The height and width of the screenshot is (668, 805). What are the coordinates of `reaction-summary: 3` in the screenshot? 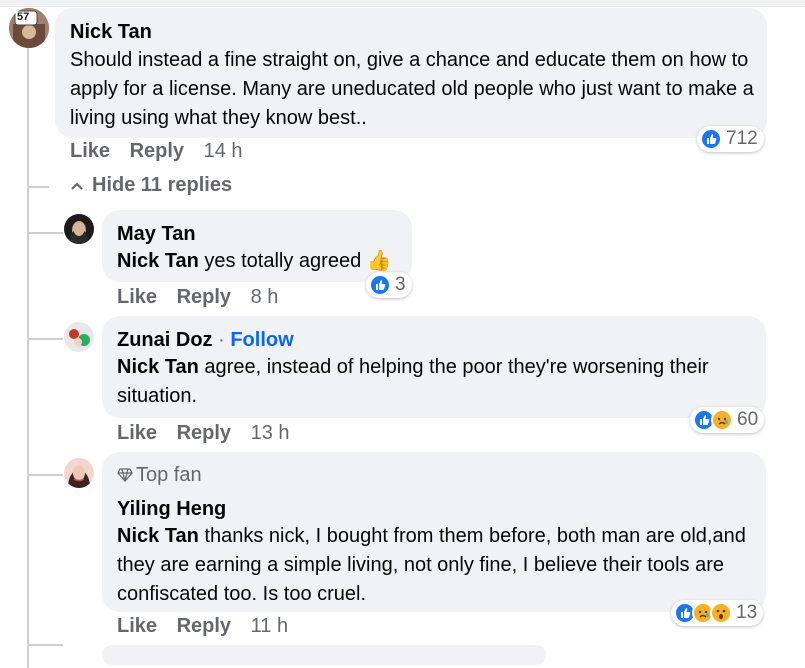 It's located at (389, 285).